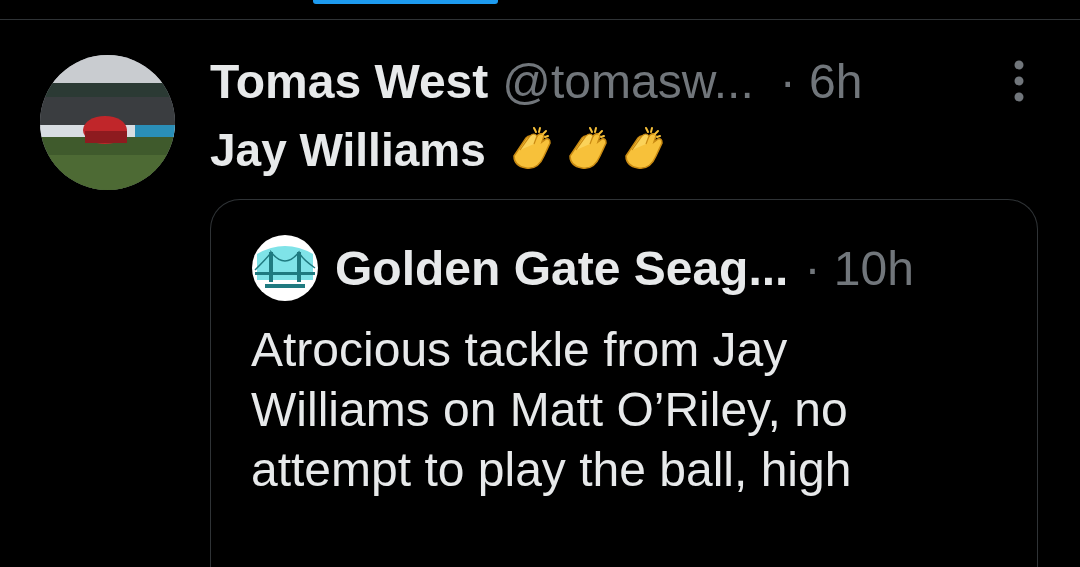 Image resolution: width=1080 pixels, height=567 pixels. Describe the element at coordinates (348, 150) in the screenshot. I see `tweet-text: Jay Williams` at that location.